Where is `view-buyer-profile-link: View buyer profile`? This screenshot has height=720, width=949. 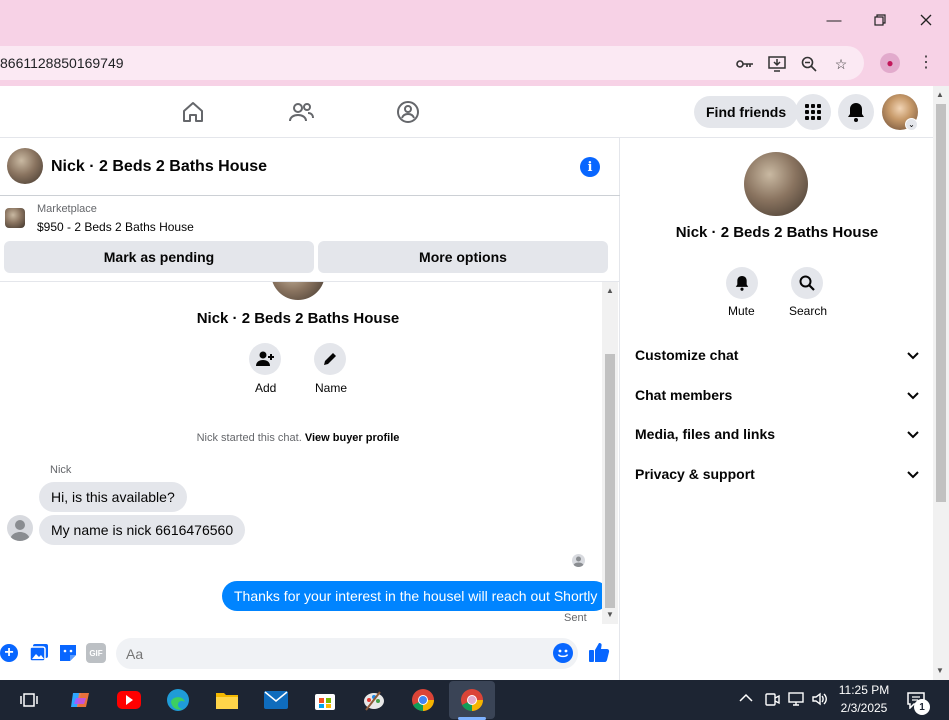 view-buyer-profile-link: View buyer profile is located at coordinates (352, 438).